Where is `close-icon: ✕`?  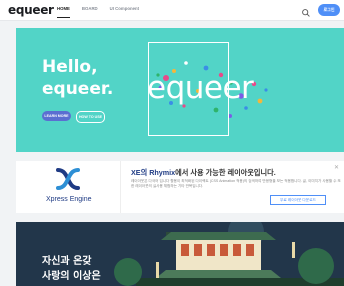
close-icon: ✕ is located at coordinates (336, 167).